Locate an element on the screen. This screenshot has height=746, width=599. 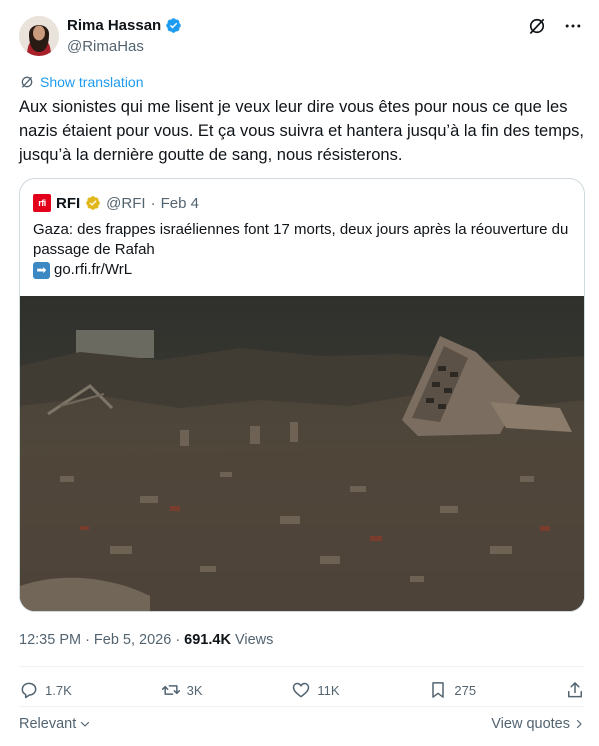
avatar-image is located at coordinates (39, 36).